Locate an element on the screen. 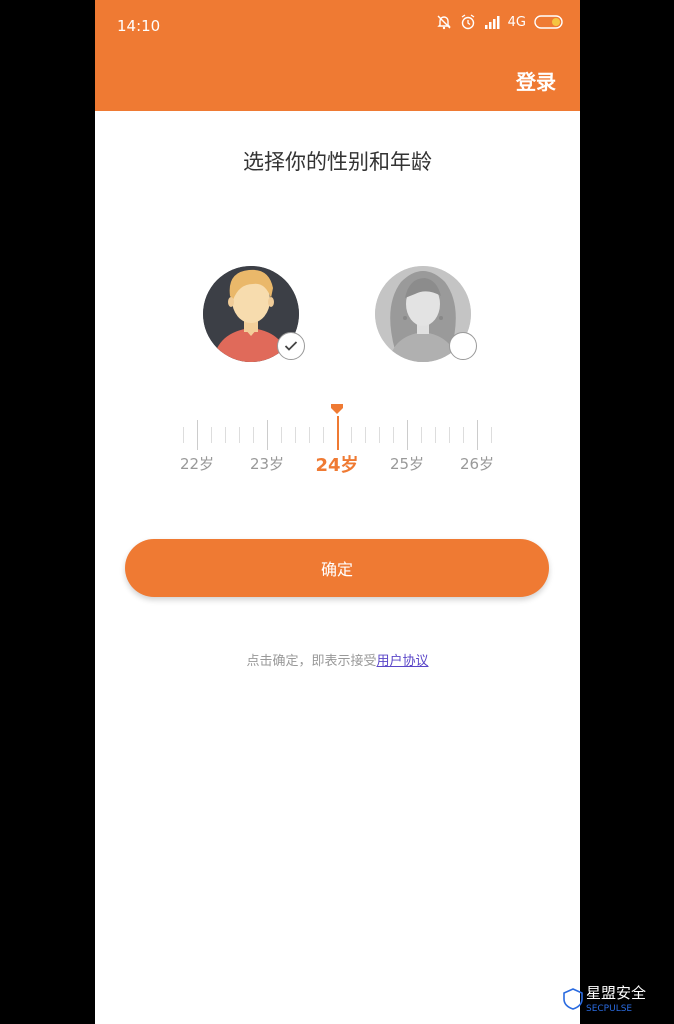  confirm-button: 确定 is located at coordinates (337, 568).